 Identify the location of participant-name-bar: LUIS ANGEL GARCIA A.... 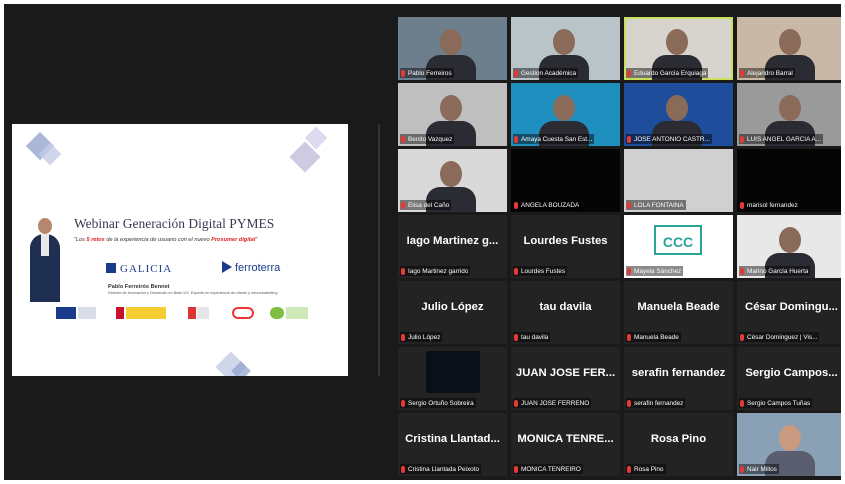
(781, 139).